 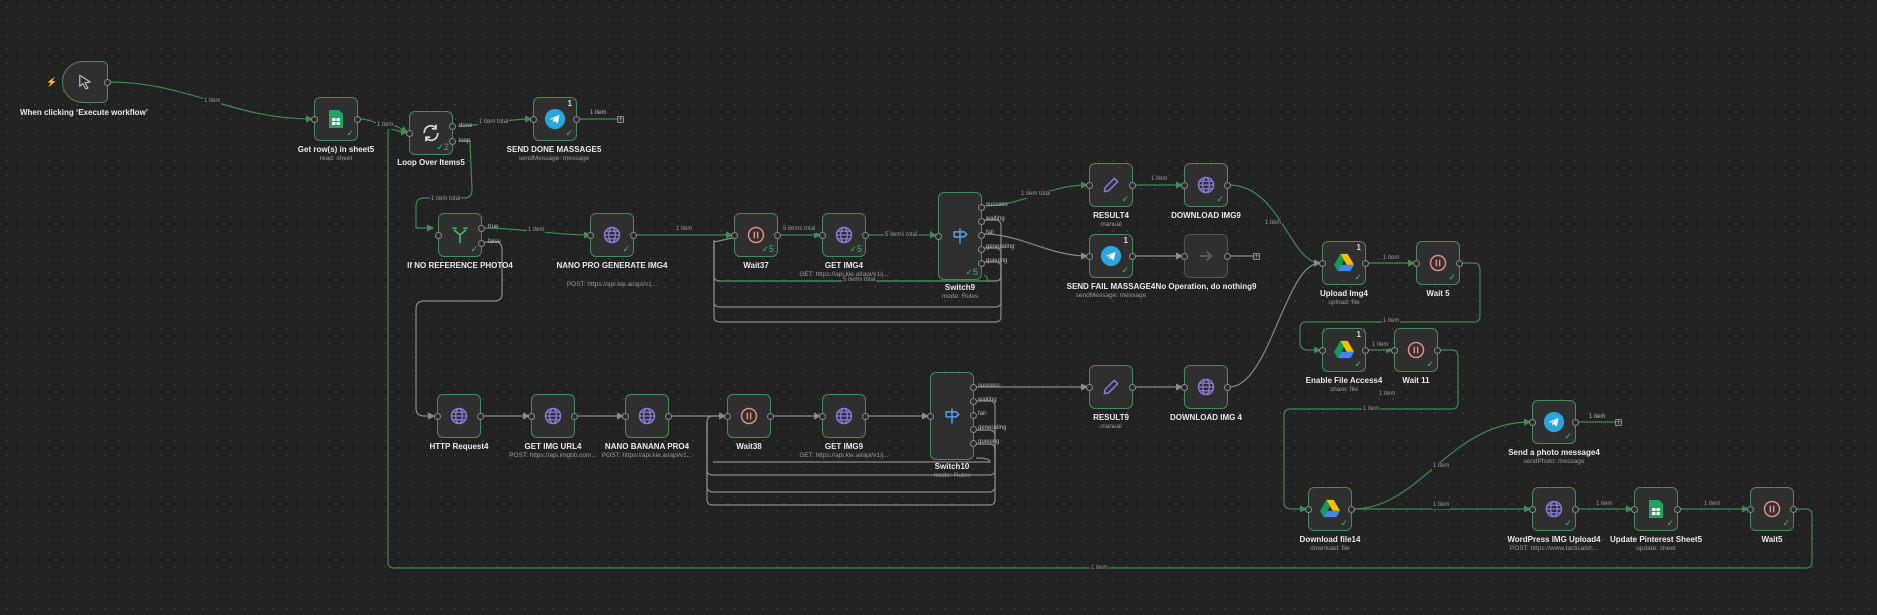 I want to click on node-get-img-url, so click(x=553, y=416).